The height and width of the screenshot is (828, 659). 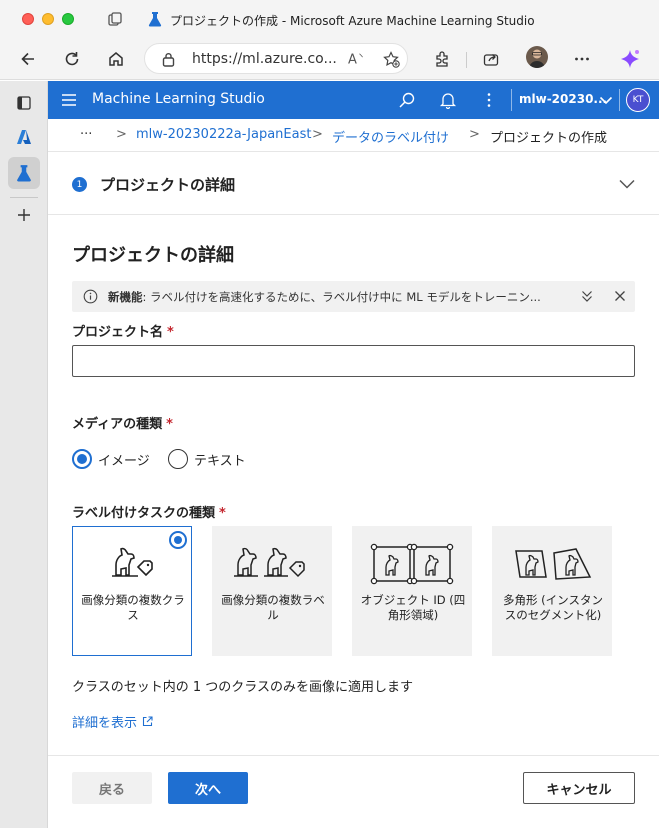 I want to click on next-button: 次へ, so click(x=208, y=788).